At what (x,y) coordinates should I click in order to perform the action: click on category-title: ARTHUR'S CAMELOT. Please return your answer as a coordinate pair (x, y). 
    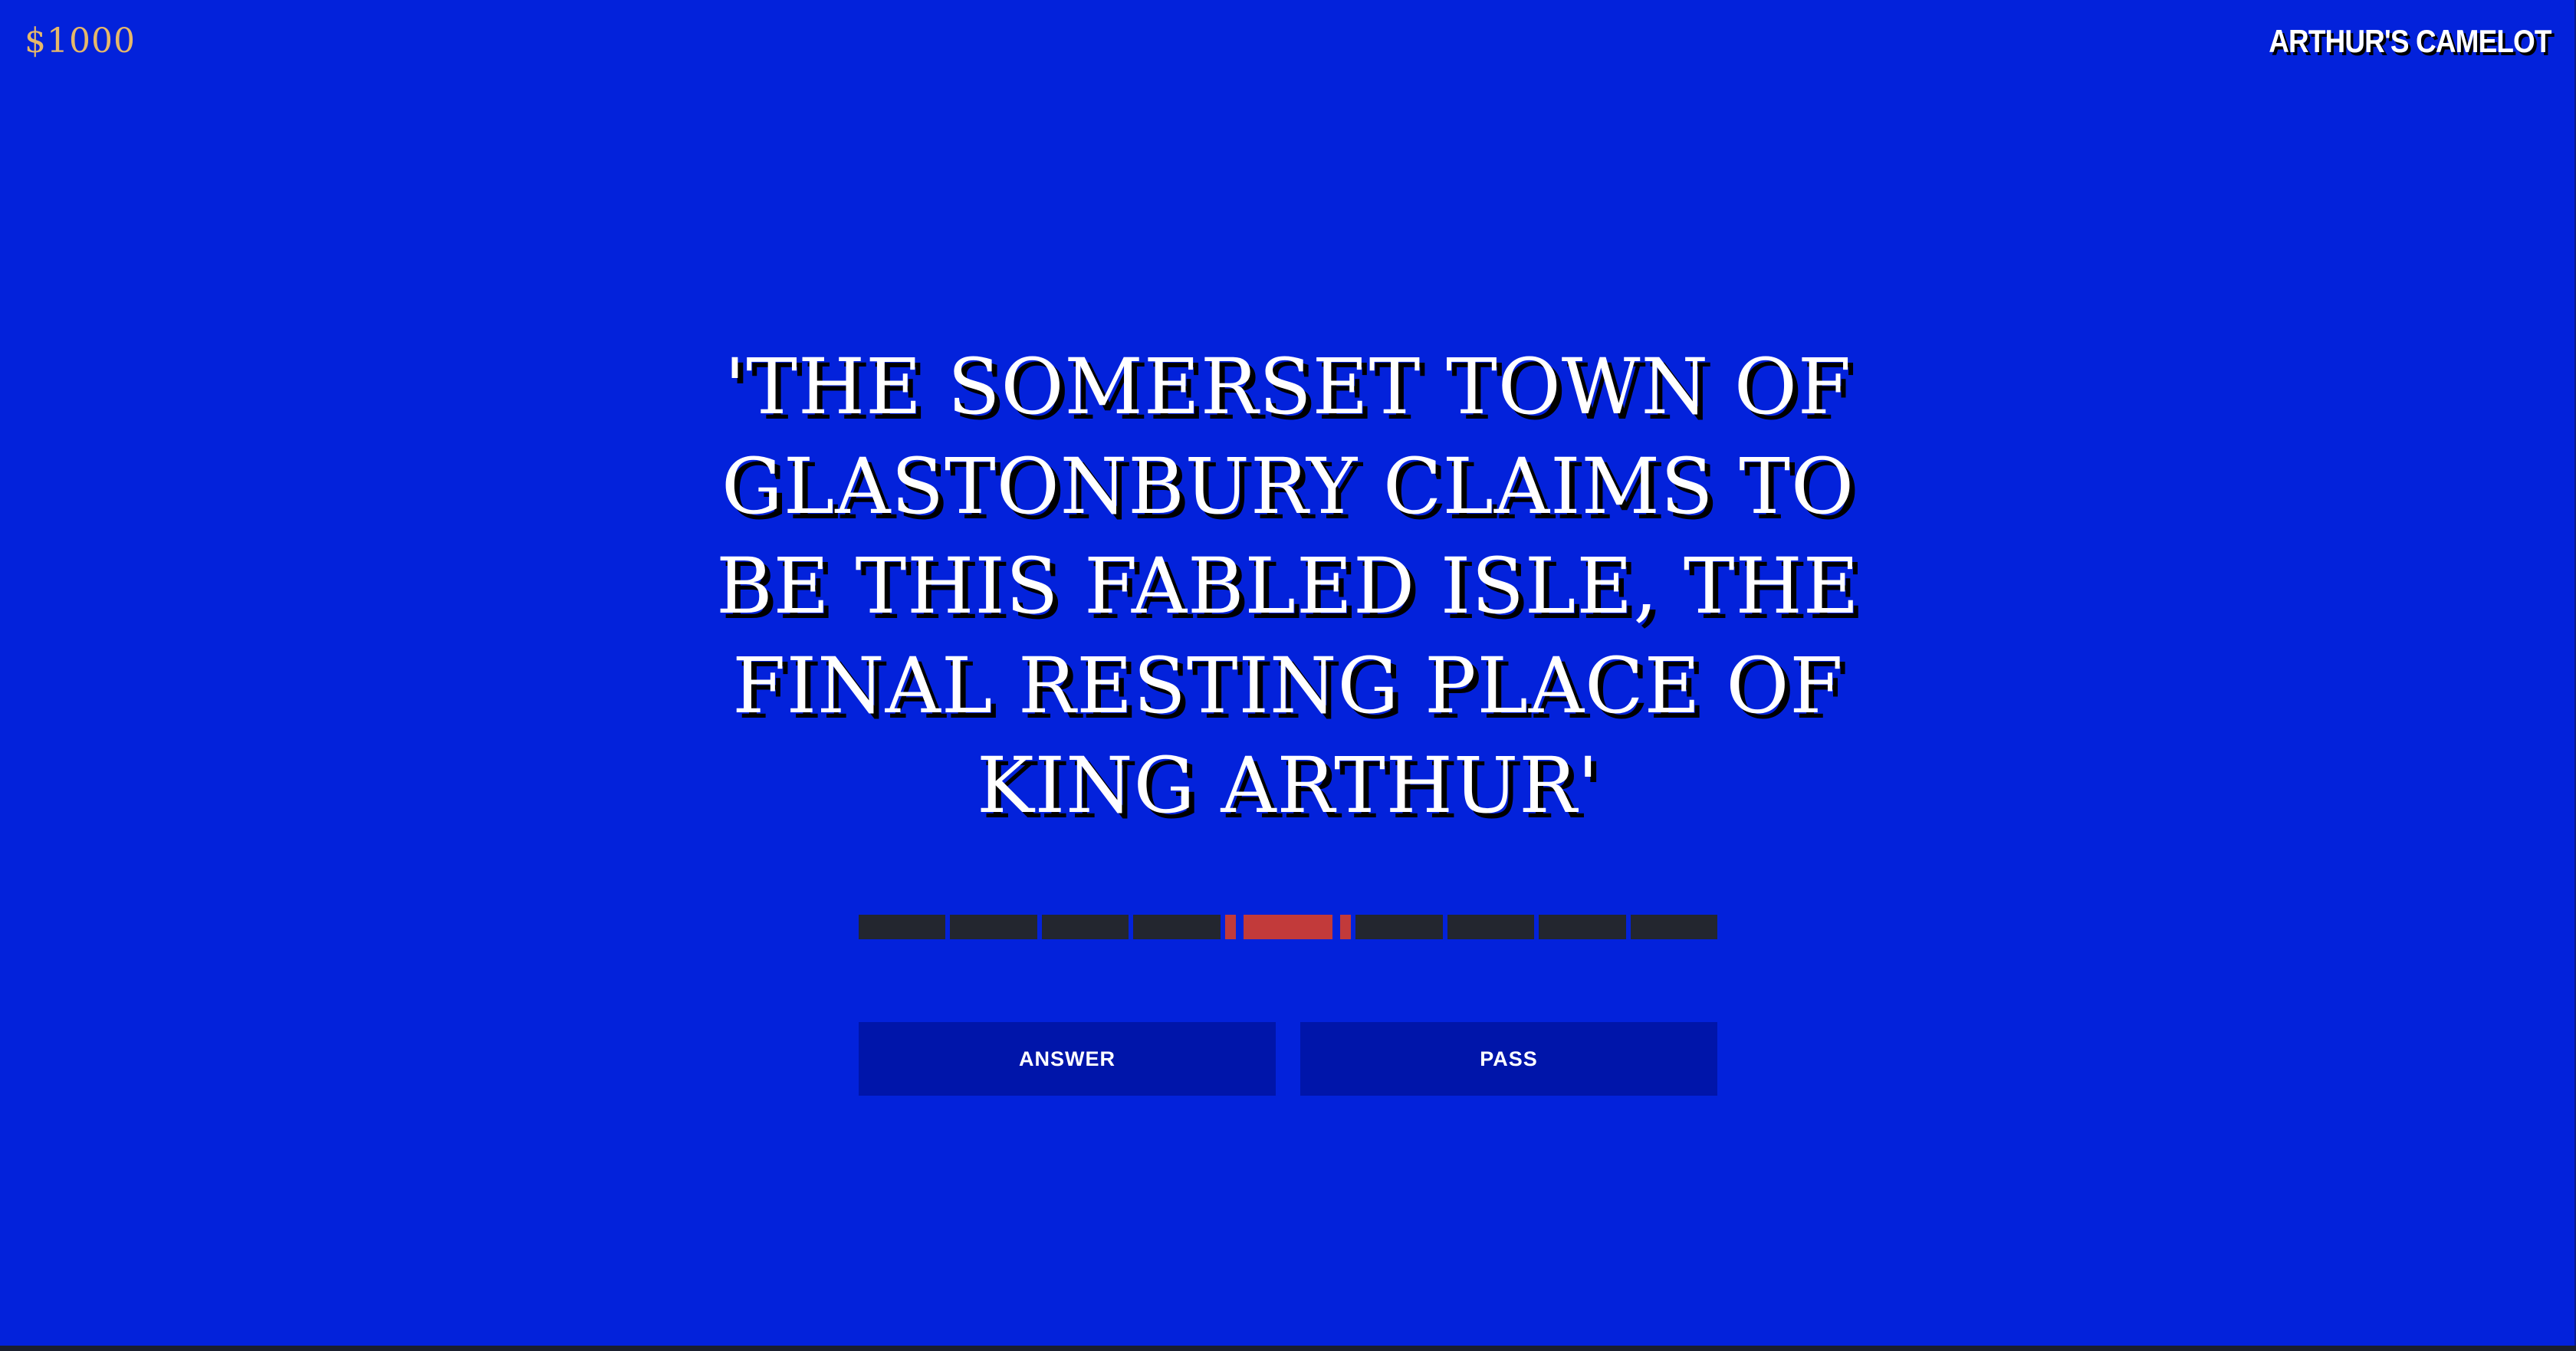
    Looking at the image, I should click on (2410, 41).